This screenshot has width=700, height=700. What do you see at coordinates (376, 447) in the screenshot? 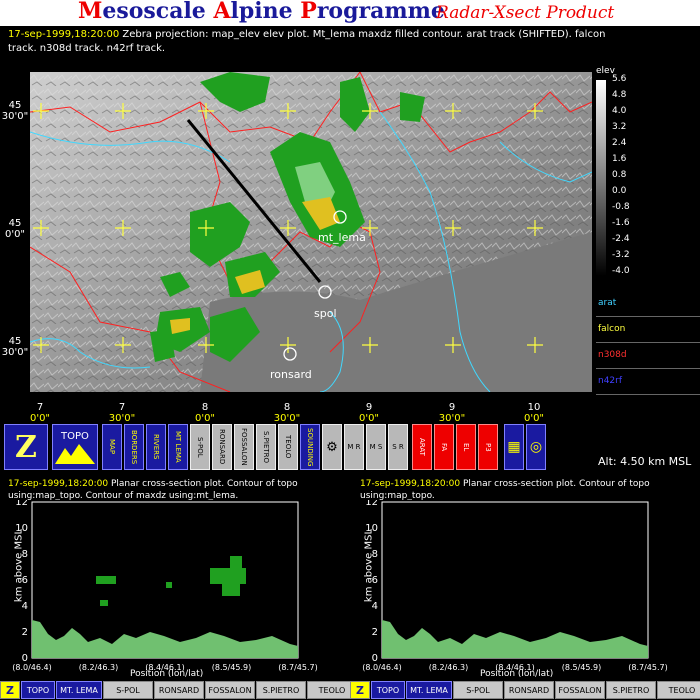
I see `ms-circle-button: M S` at bounding box center [376, 447].